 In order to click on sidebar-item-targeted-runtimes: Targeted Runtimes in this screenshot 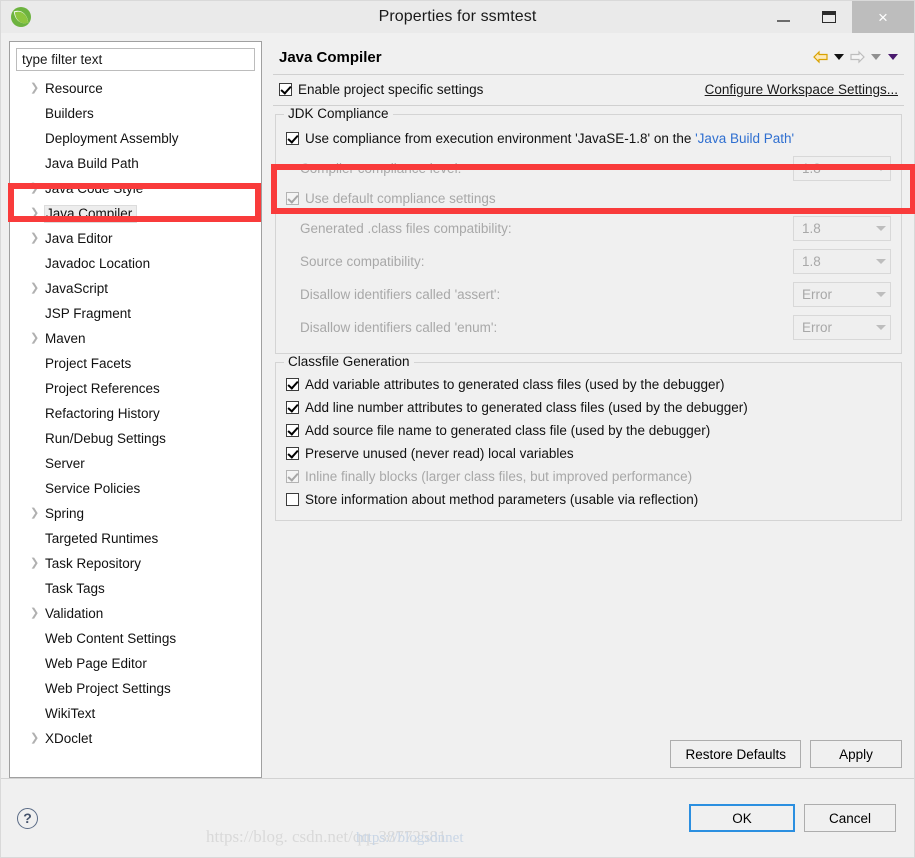, I will do `click(135, 538)`.